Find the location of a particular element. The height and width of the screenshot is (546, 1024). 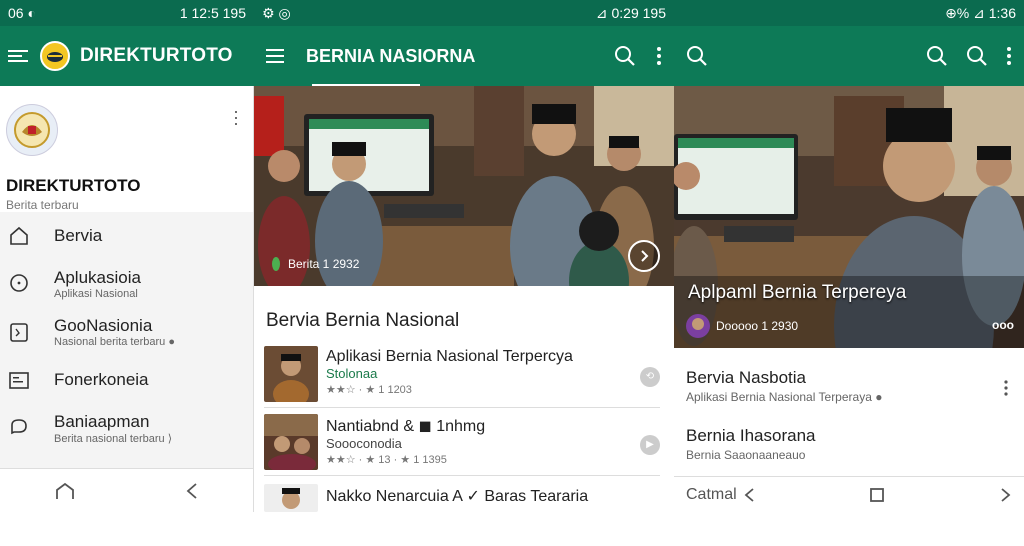

bottom-navigation: Catmal is located at coordinates (849, 494).